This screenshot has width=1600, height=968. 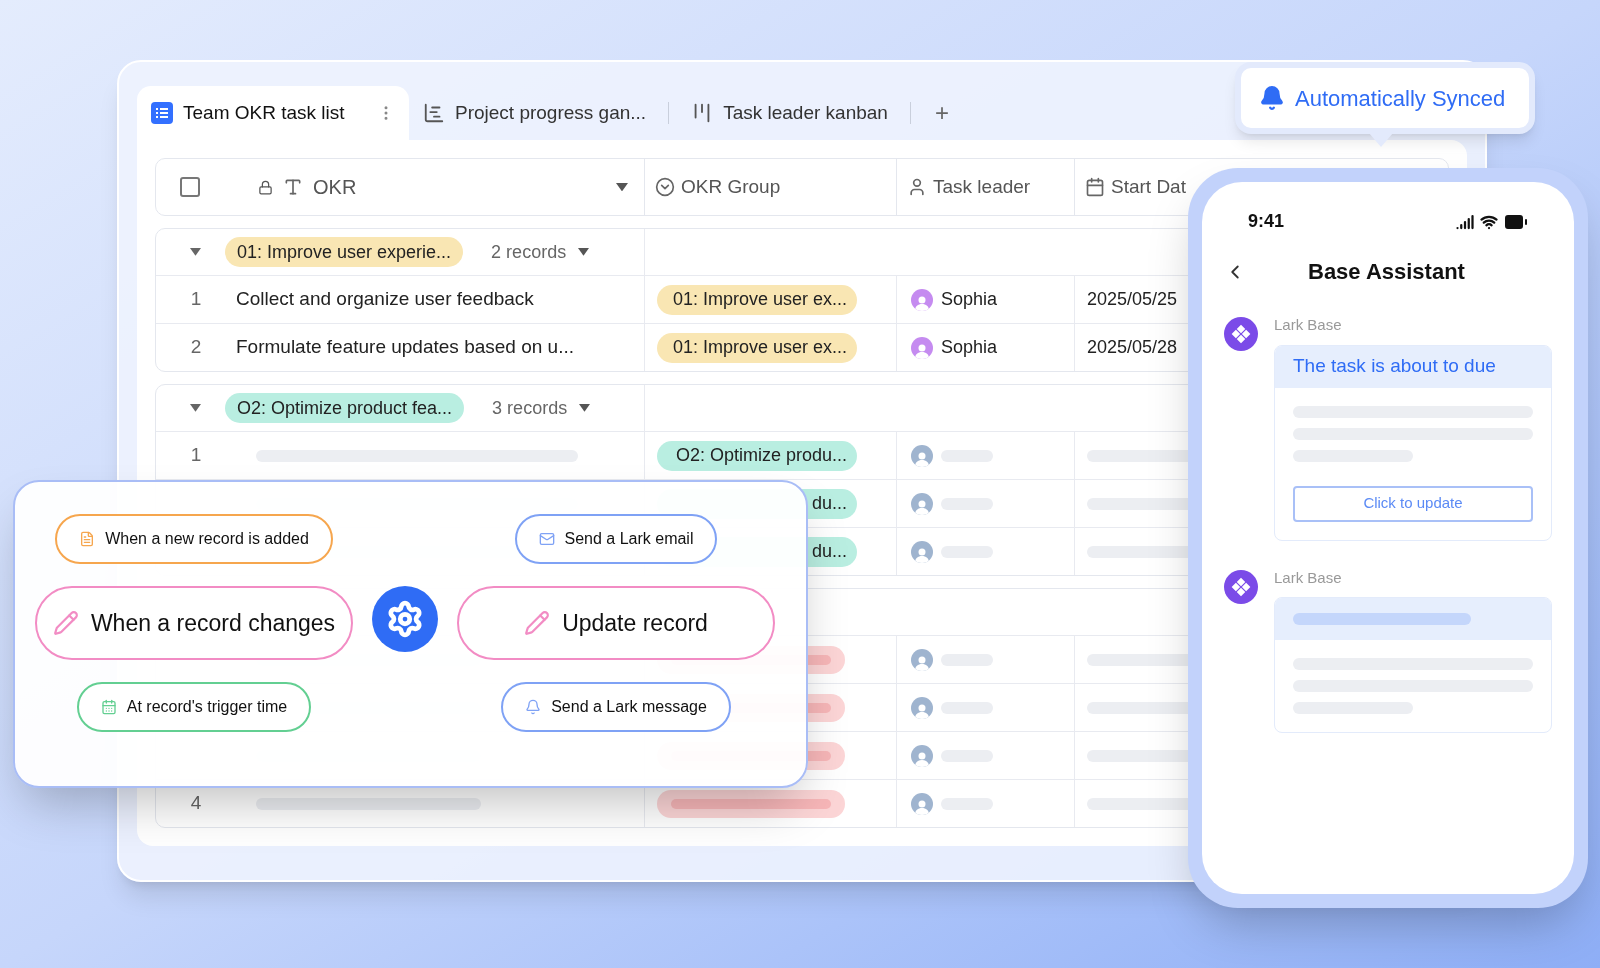 What do you see at coordinates (917, 187) in the screenshot?
I see `person-icon` at bounding box center [917, 187].